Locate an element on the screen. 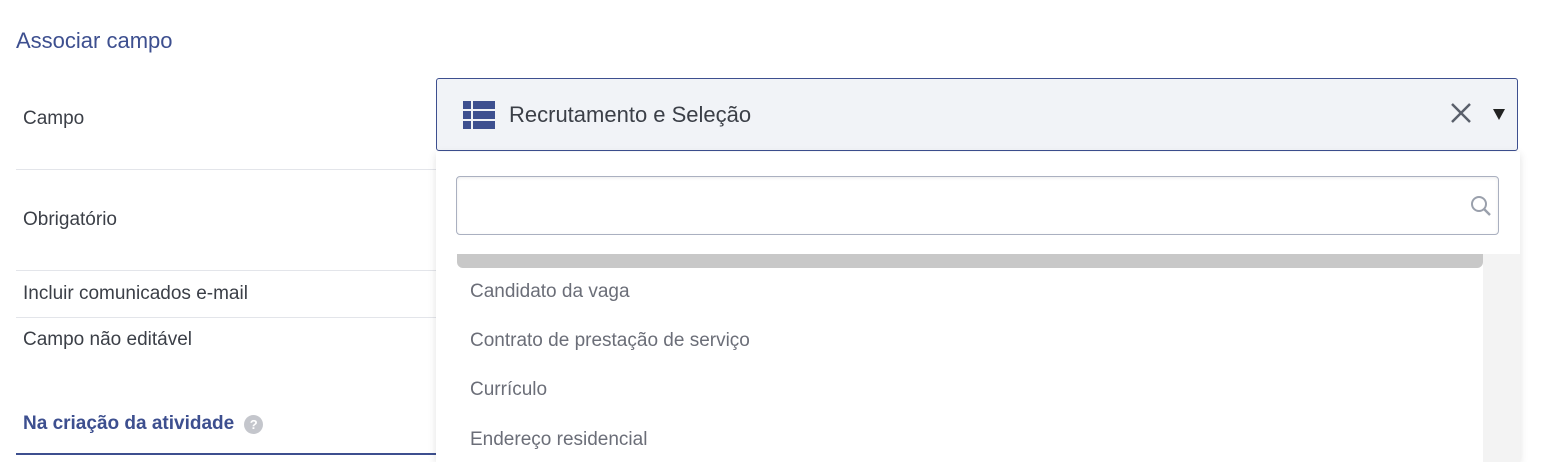 The image size is (1566, 462). clear-icon is located at coordinates (1461, 113).